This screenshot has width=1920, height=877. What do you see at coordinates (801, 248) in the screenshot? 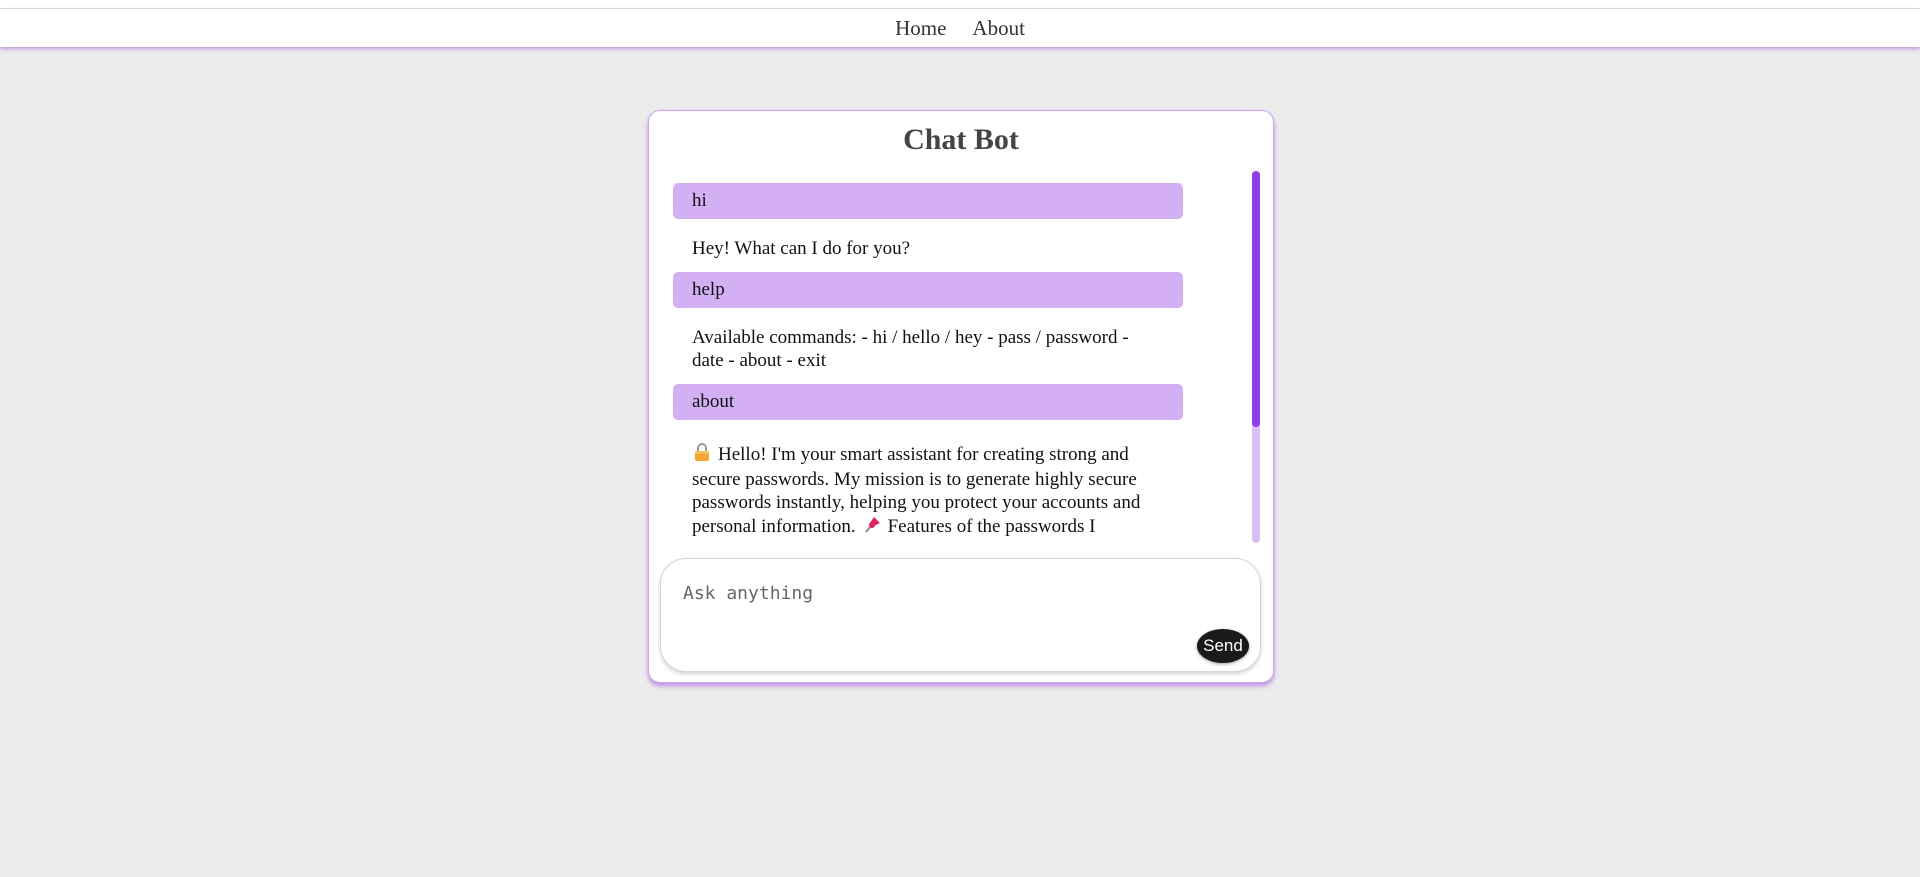
I see `bot-message: Hey! What can I do for you?` at bounding box center [801, 248].